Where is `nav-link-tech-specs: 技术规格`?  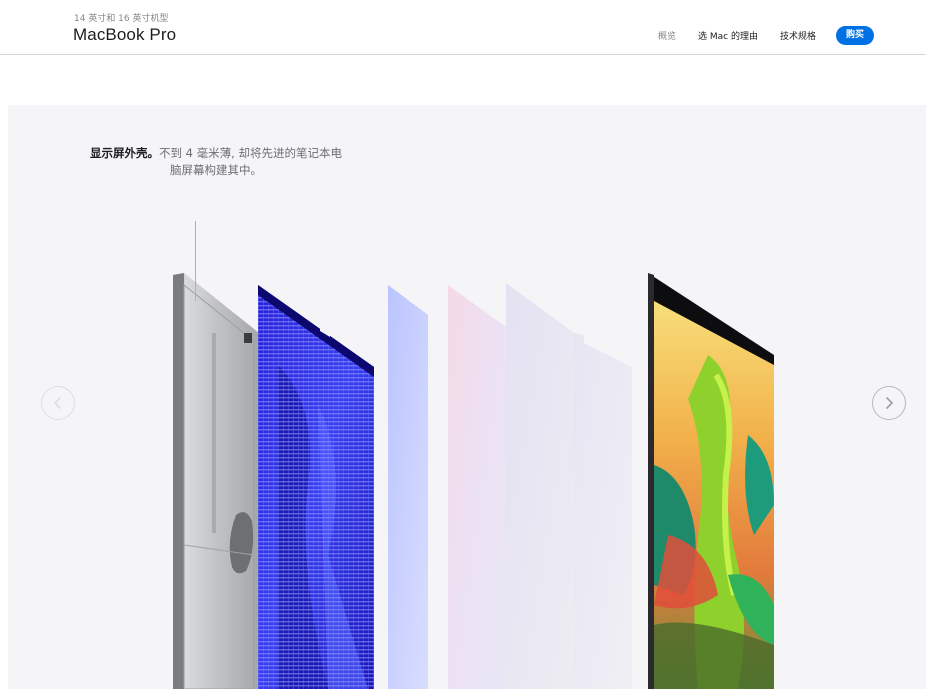 nav-link-tech-specs: 技术规格 is located at coordinates (798, 35).